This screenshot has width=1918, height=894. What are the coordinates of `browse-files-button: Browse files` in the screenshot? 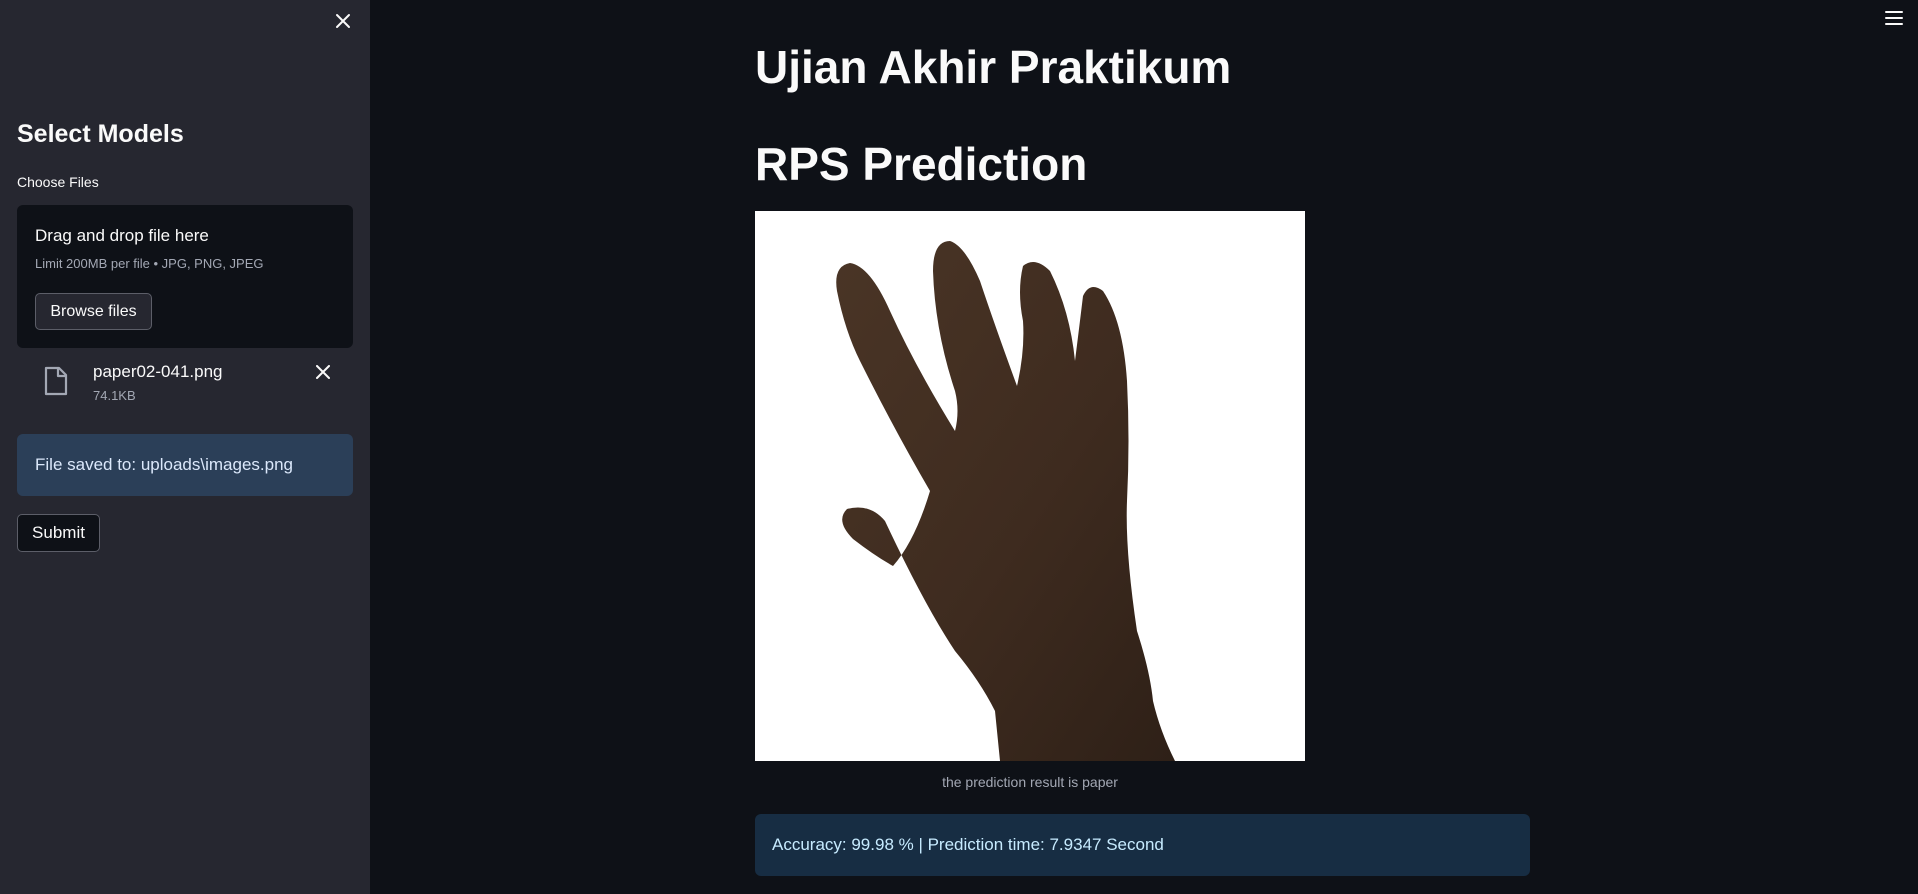 It's located at (93, 311).